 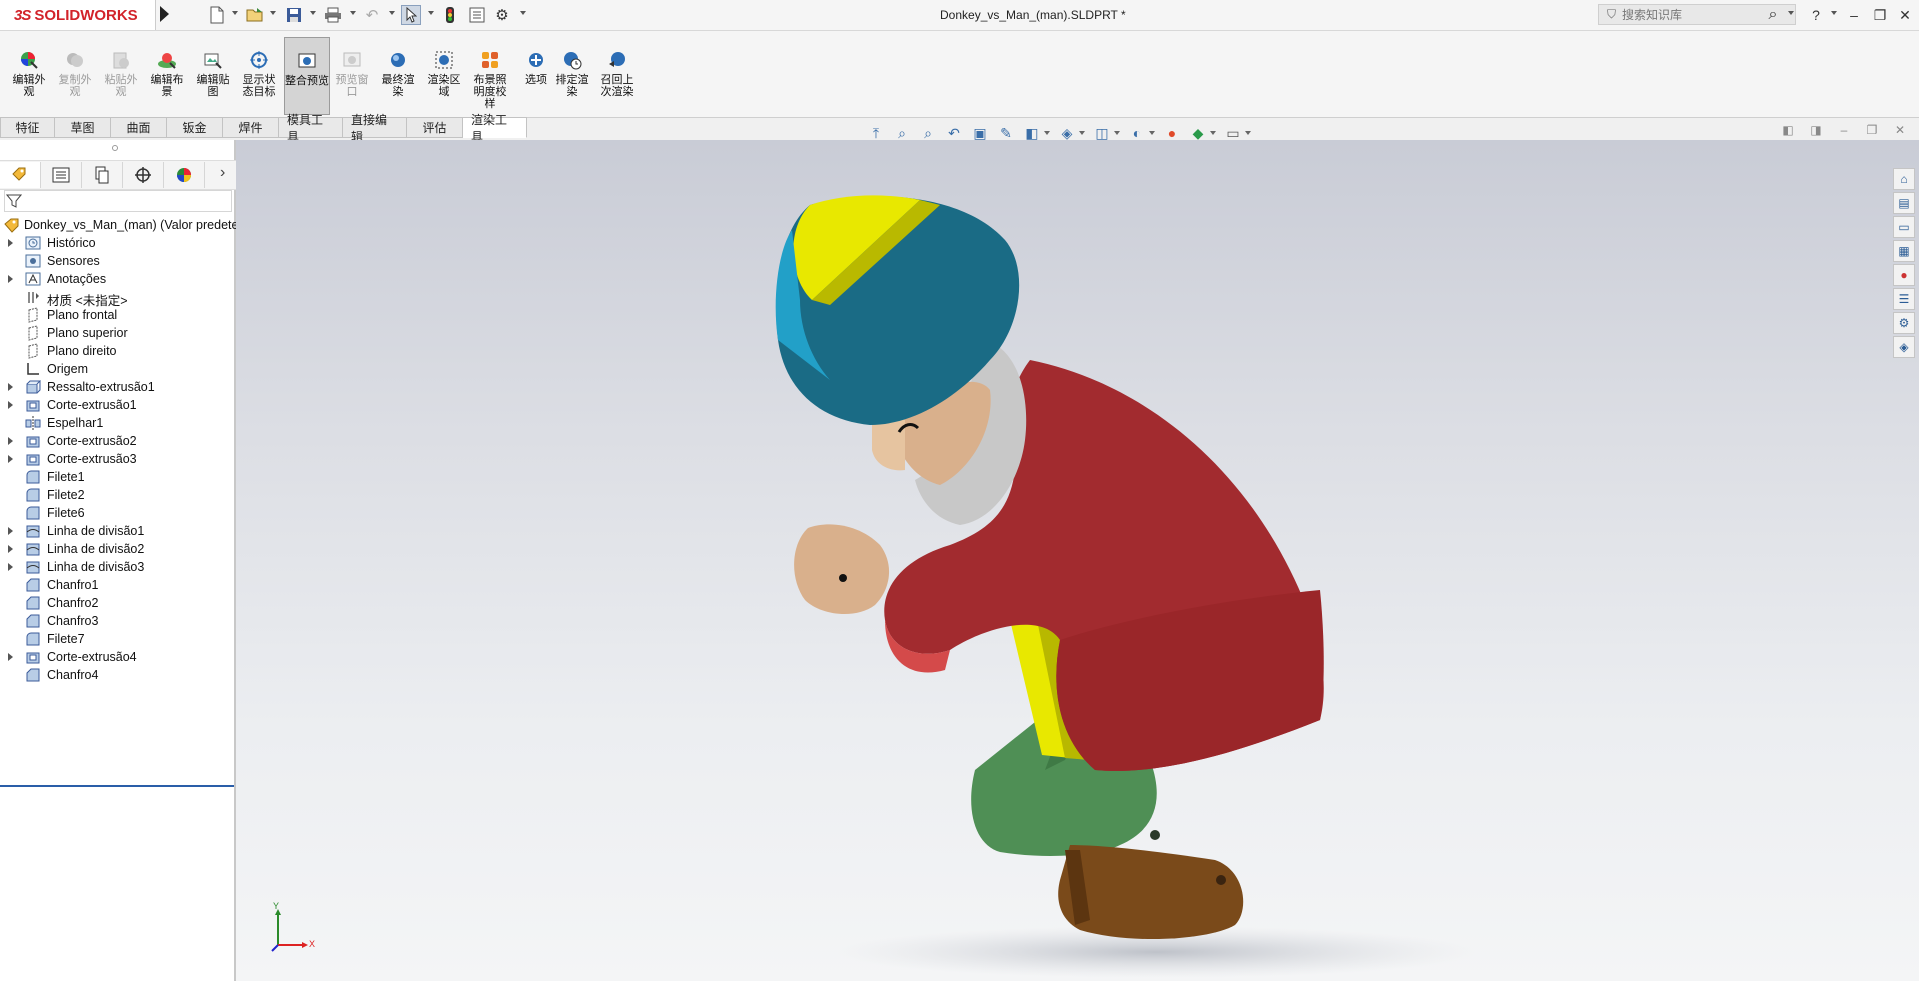 What do you see at coordinates (118, 201) in the screenshot?
I see `tree-filter-field` at bounding box center [118, 201].